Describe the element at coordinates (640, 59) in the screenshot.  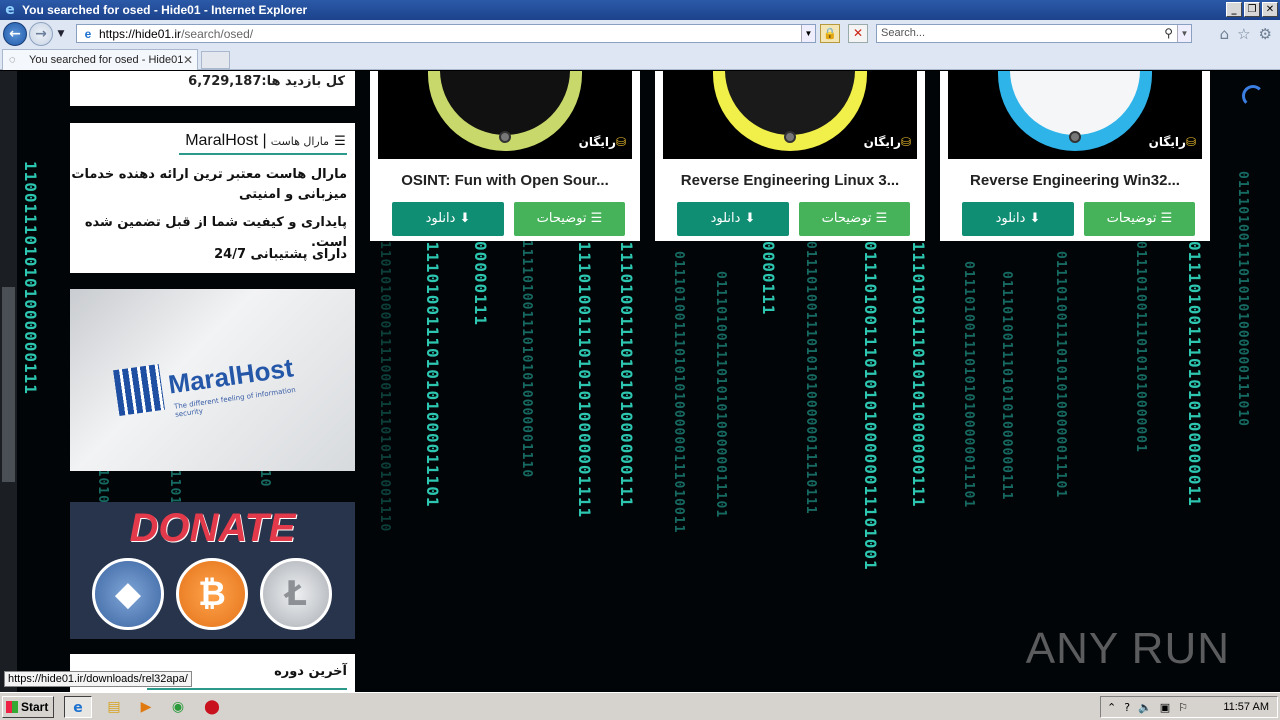
I see `tab-bar: ◌ You searched for osed - Hide01 ✕` at that location.